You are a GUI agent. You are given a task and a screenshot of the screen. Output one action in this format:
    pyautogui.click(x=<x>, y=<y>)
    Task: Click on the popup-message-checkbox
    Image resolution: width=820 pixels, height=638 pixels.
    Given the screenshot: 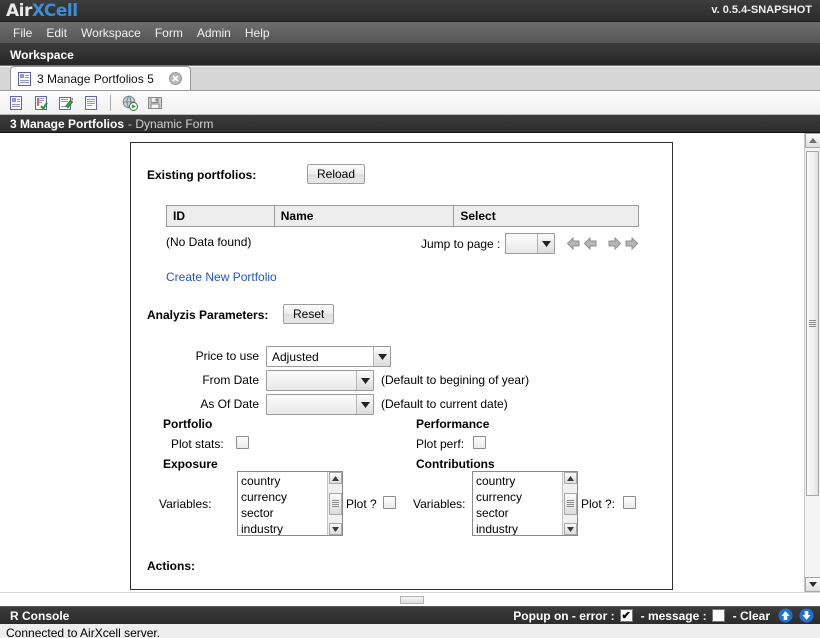 What is the action you would take?
    pyautogui.click(x=718, y=615)
    